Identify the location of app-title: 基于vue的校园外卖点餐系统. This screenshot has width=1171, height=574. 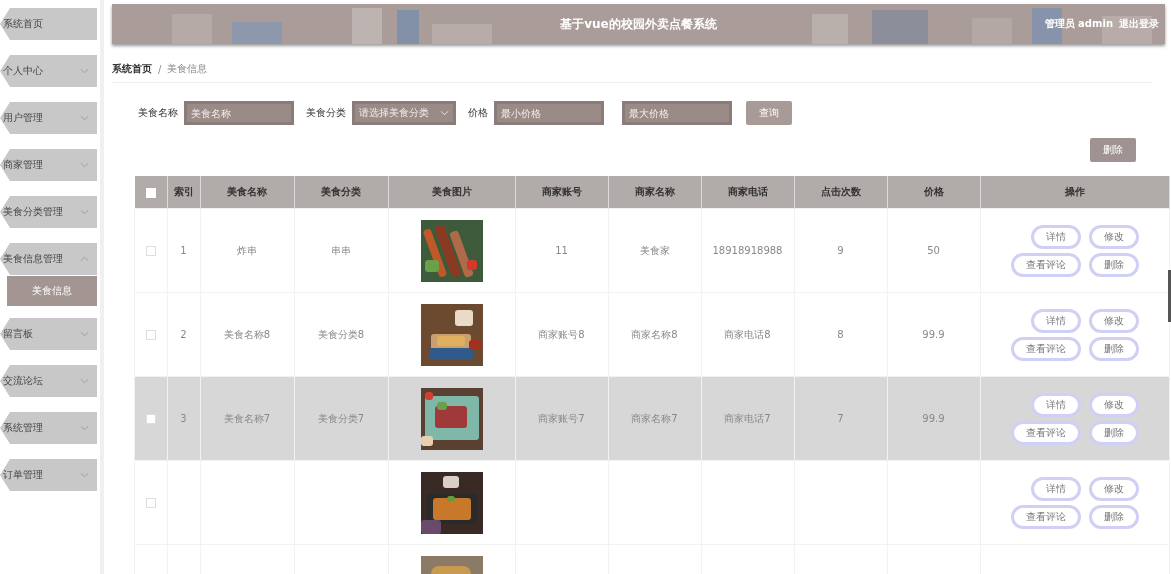
(638, 24).